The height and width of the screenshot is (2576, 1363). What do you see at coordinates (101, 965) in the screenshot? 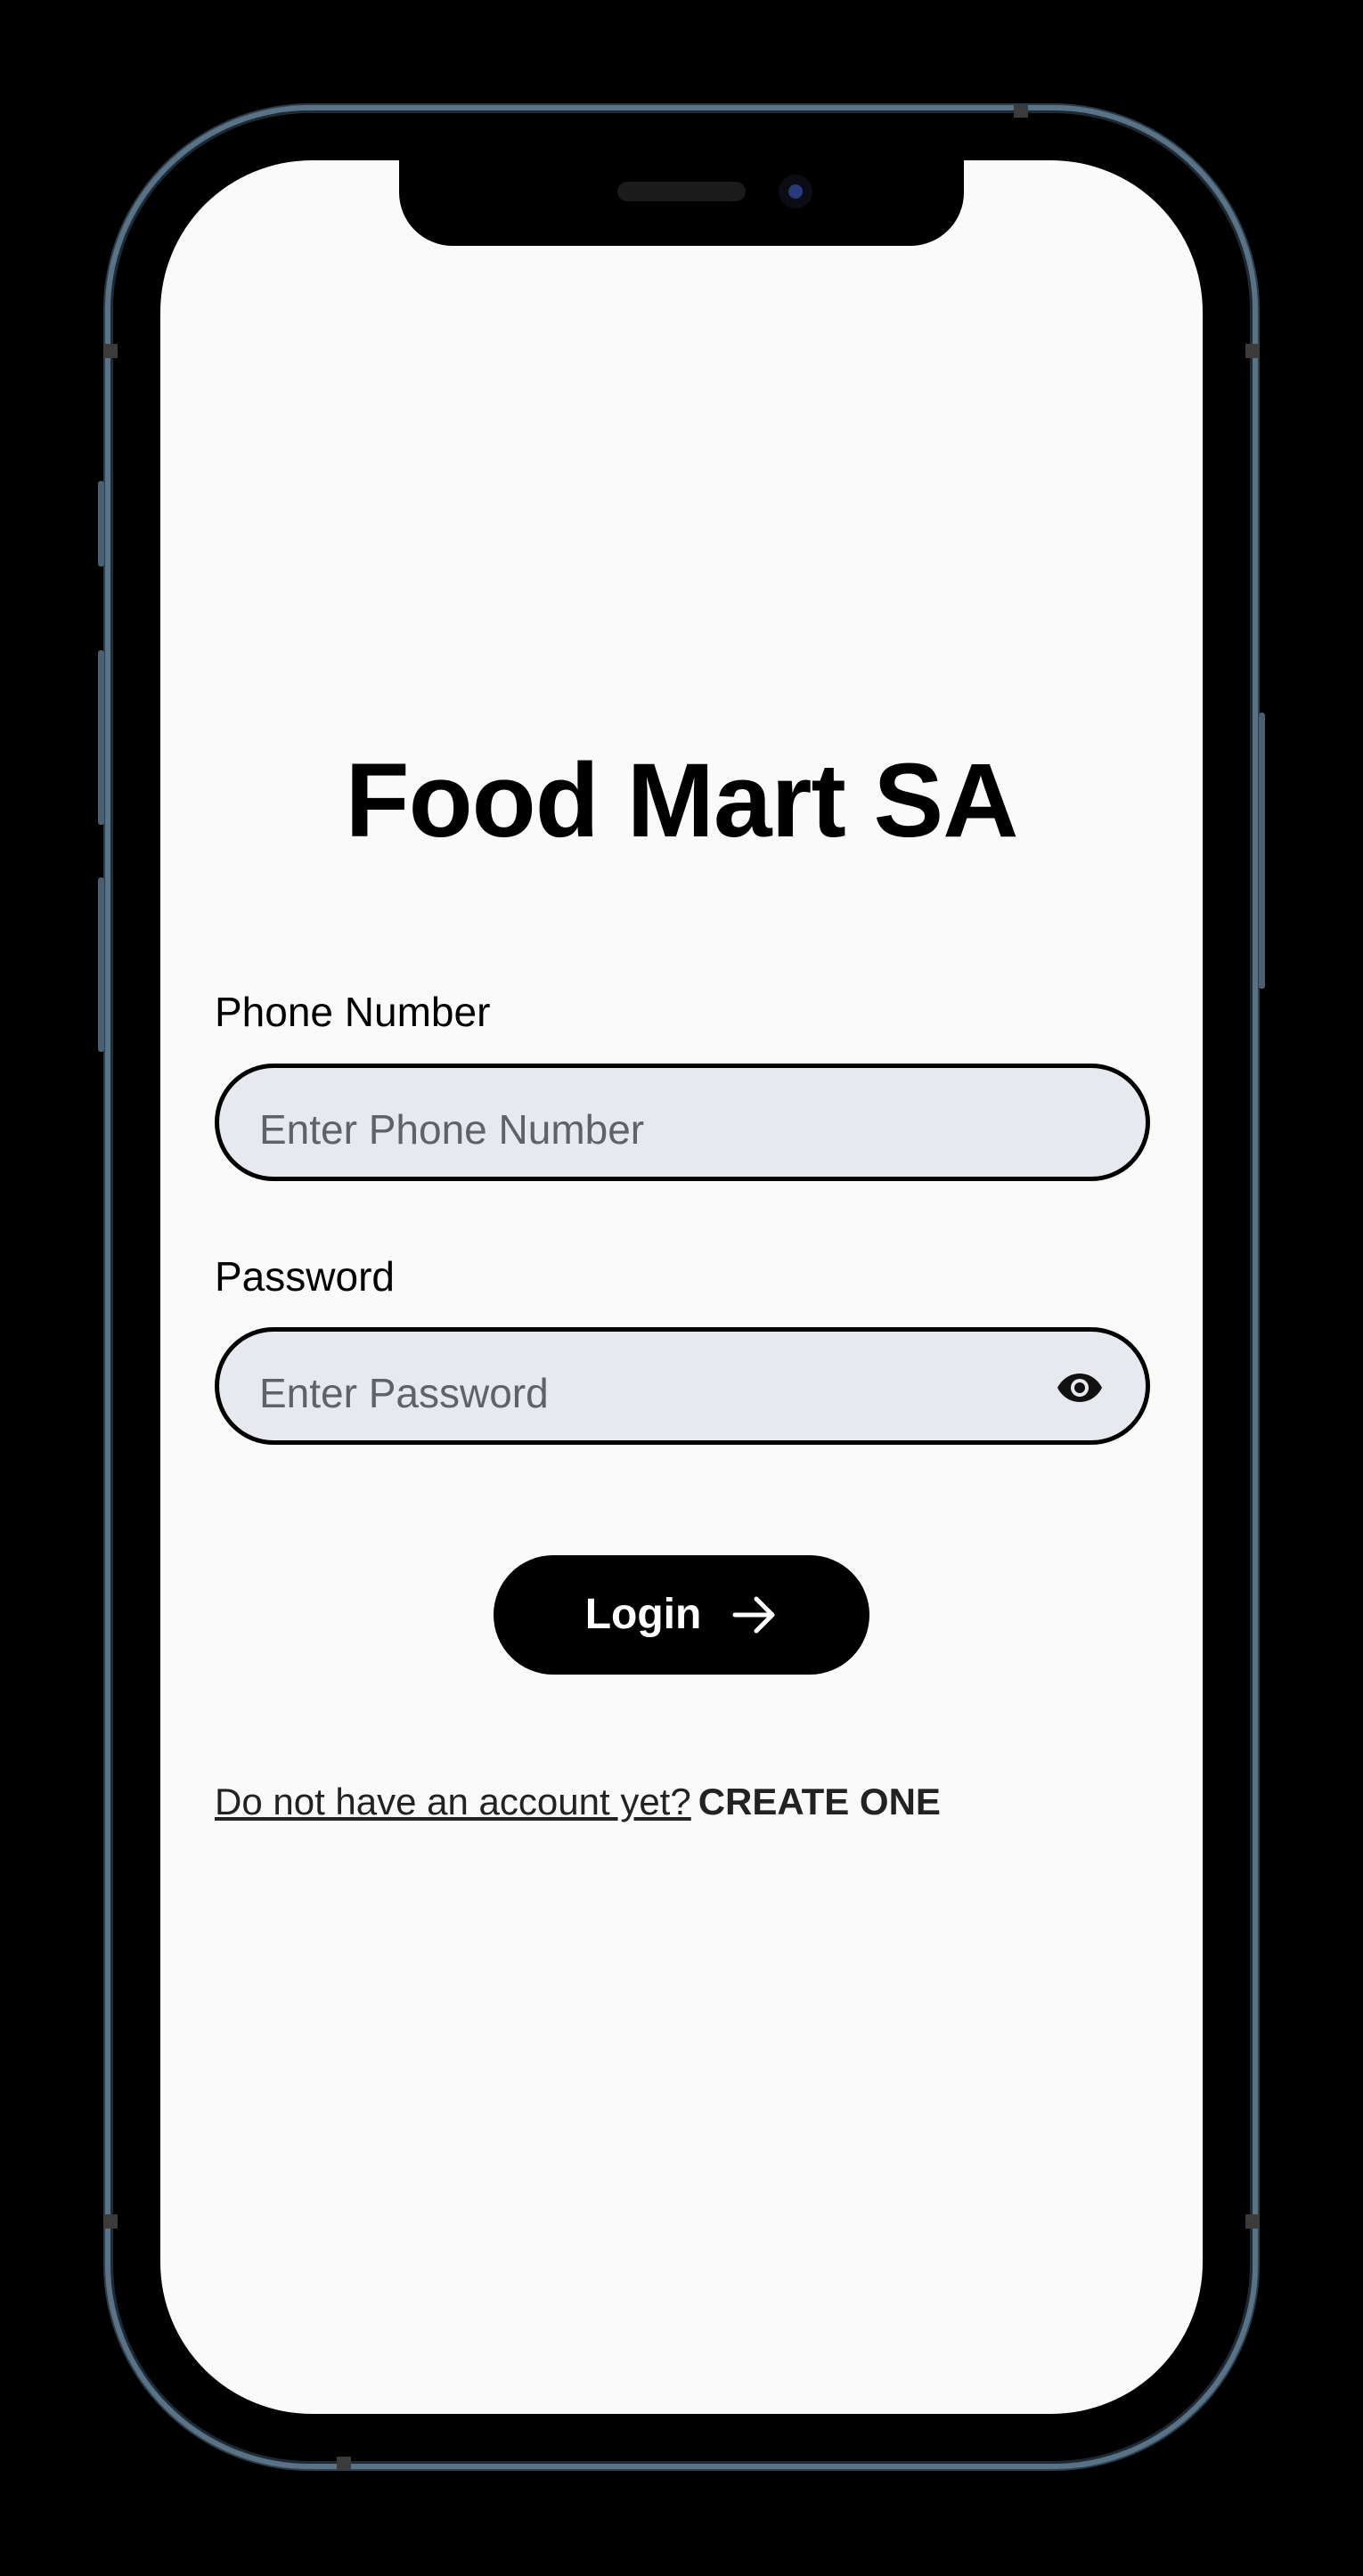
I see `volume-down-button` at bounding box center [101, 965].